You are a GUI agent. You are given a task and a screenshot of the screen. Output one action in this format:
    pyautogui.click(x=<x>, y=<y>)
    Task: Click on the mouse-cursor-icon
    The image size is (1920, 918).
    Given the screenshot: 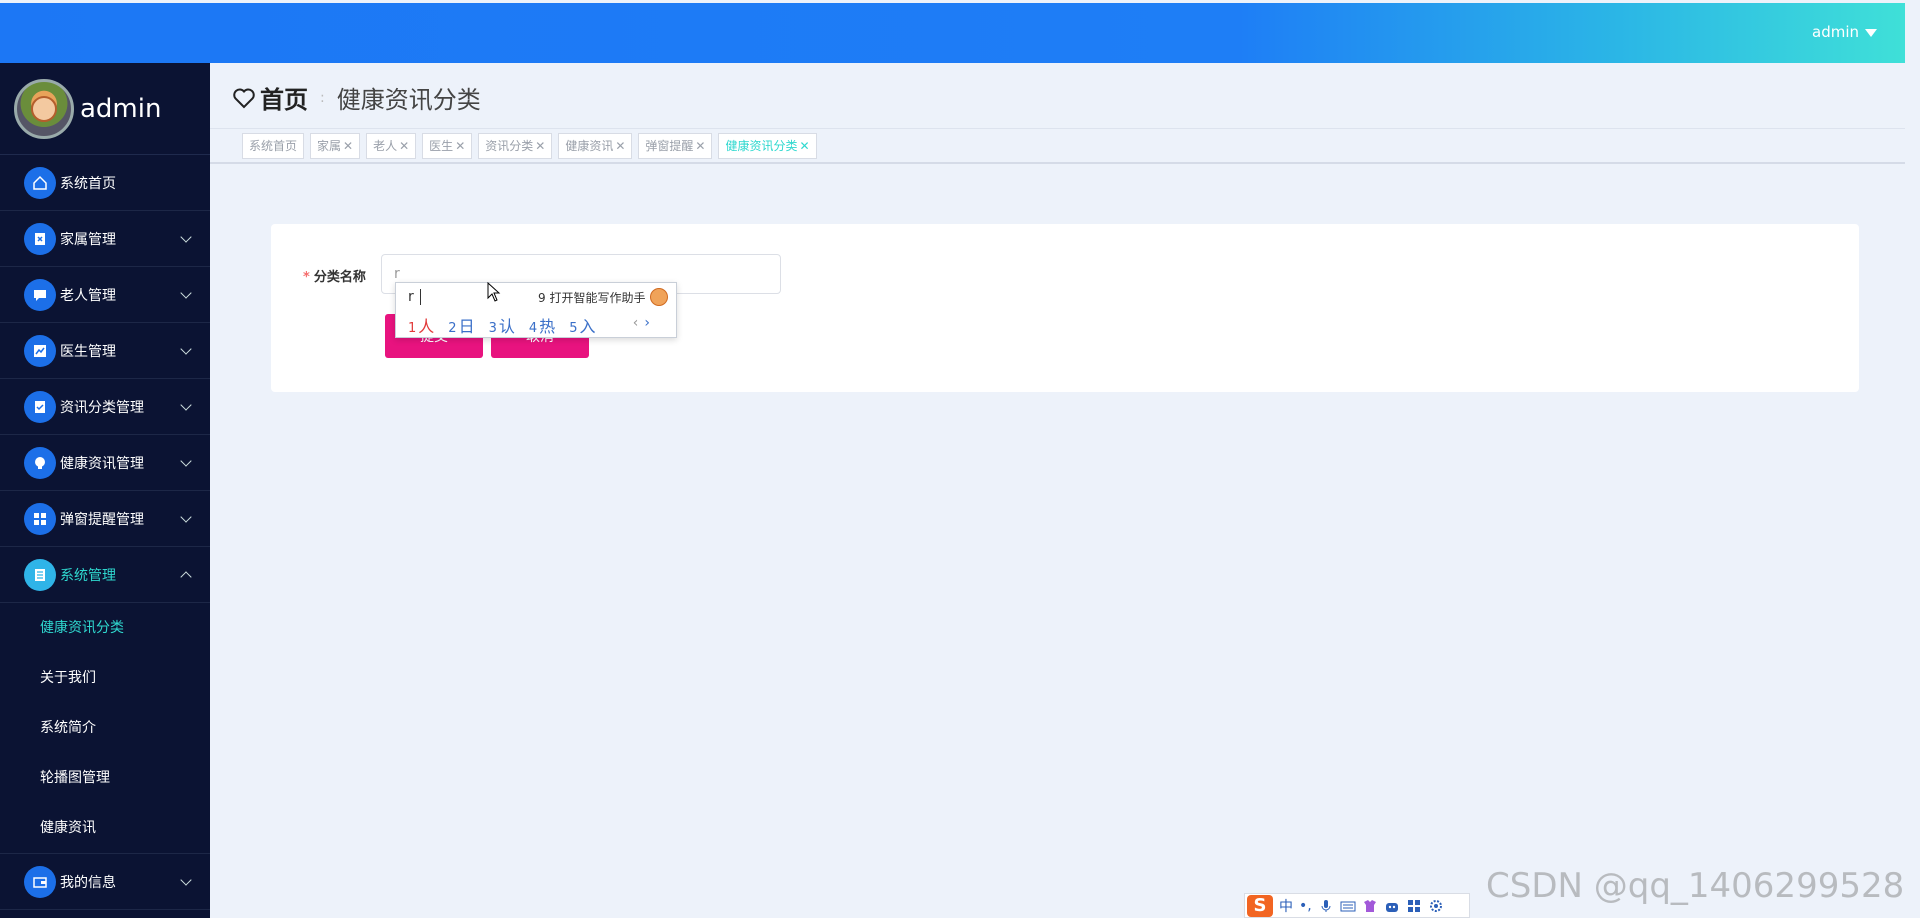 What is the action you would take?
    pyautogui.click(x=494, y=292)
    